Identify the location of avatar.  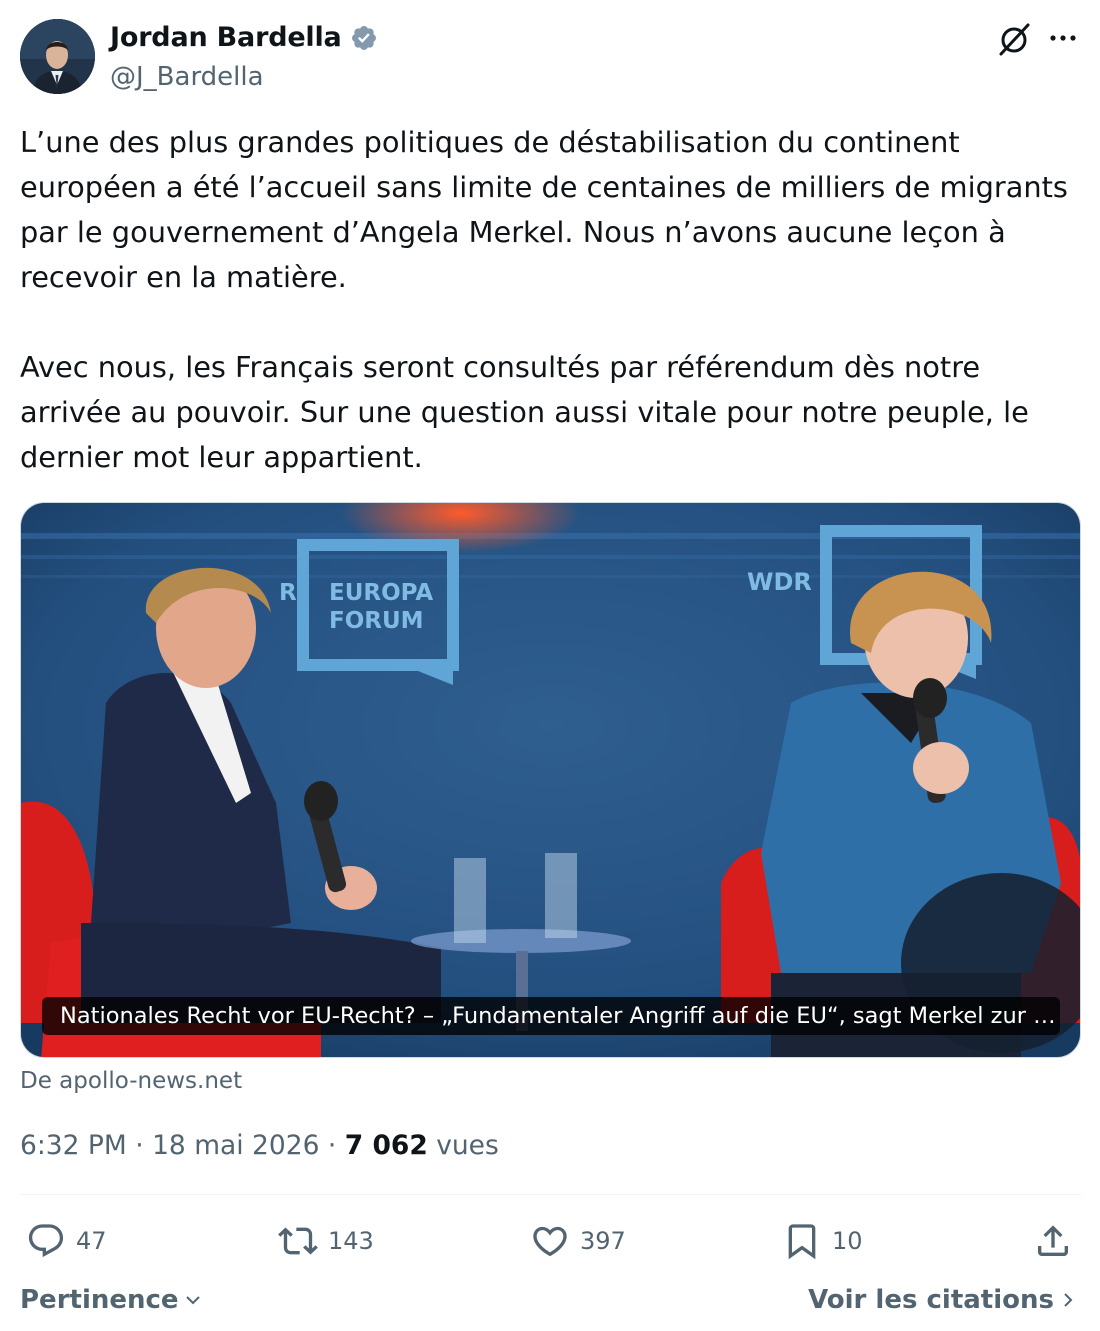
(57, 56).